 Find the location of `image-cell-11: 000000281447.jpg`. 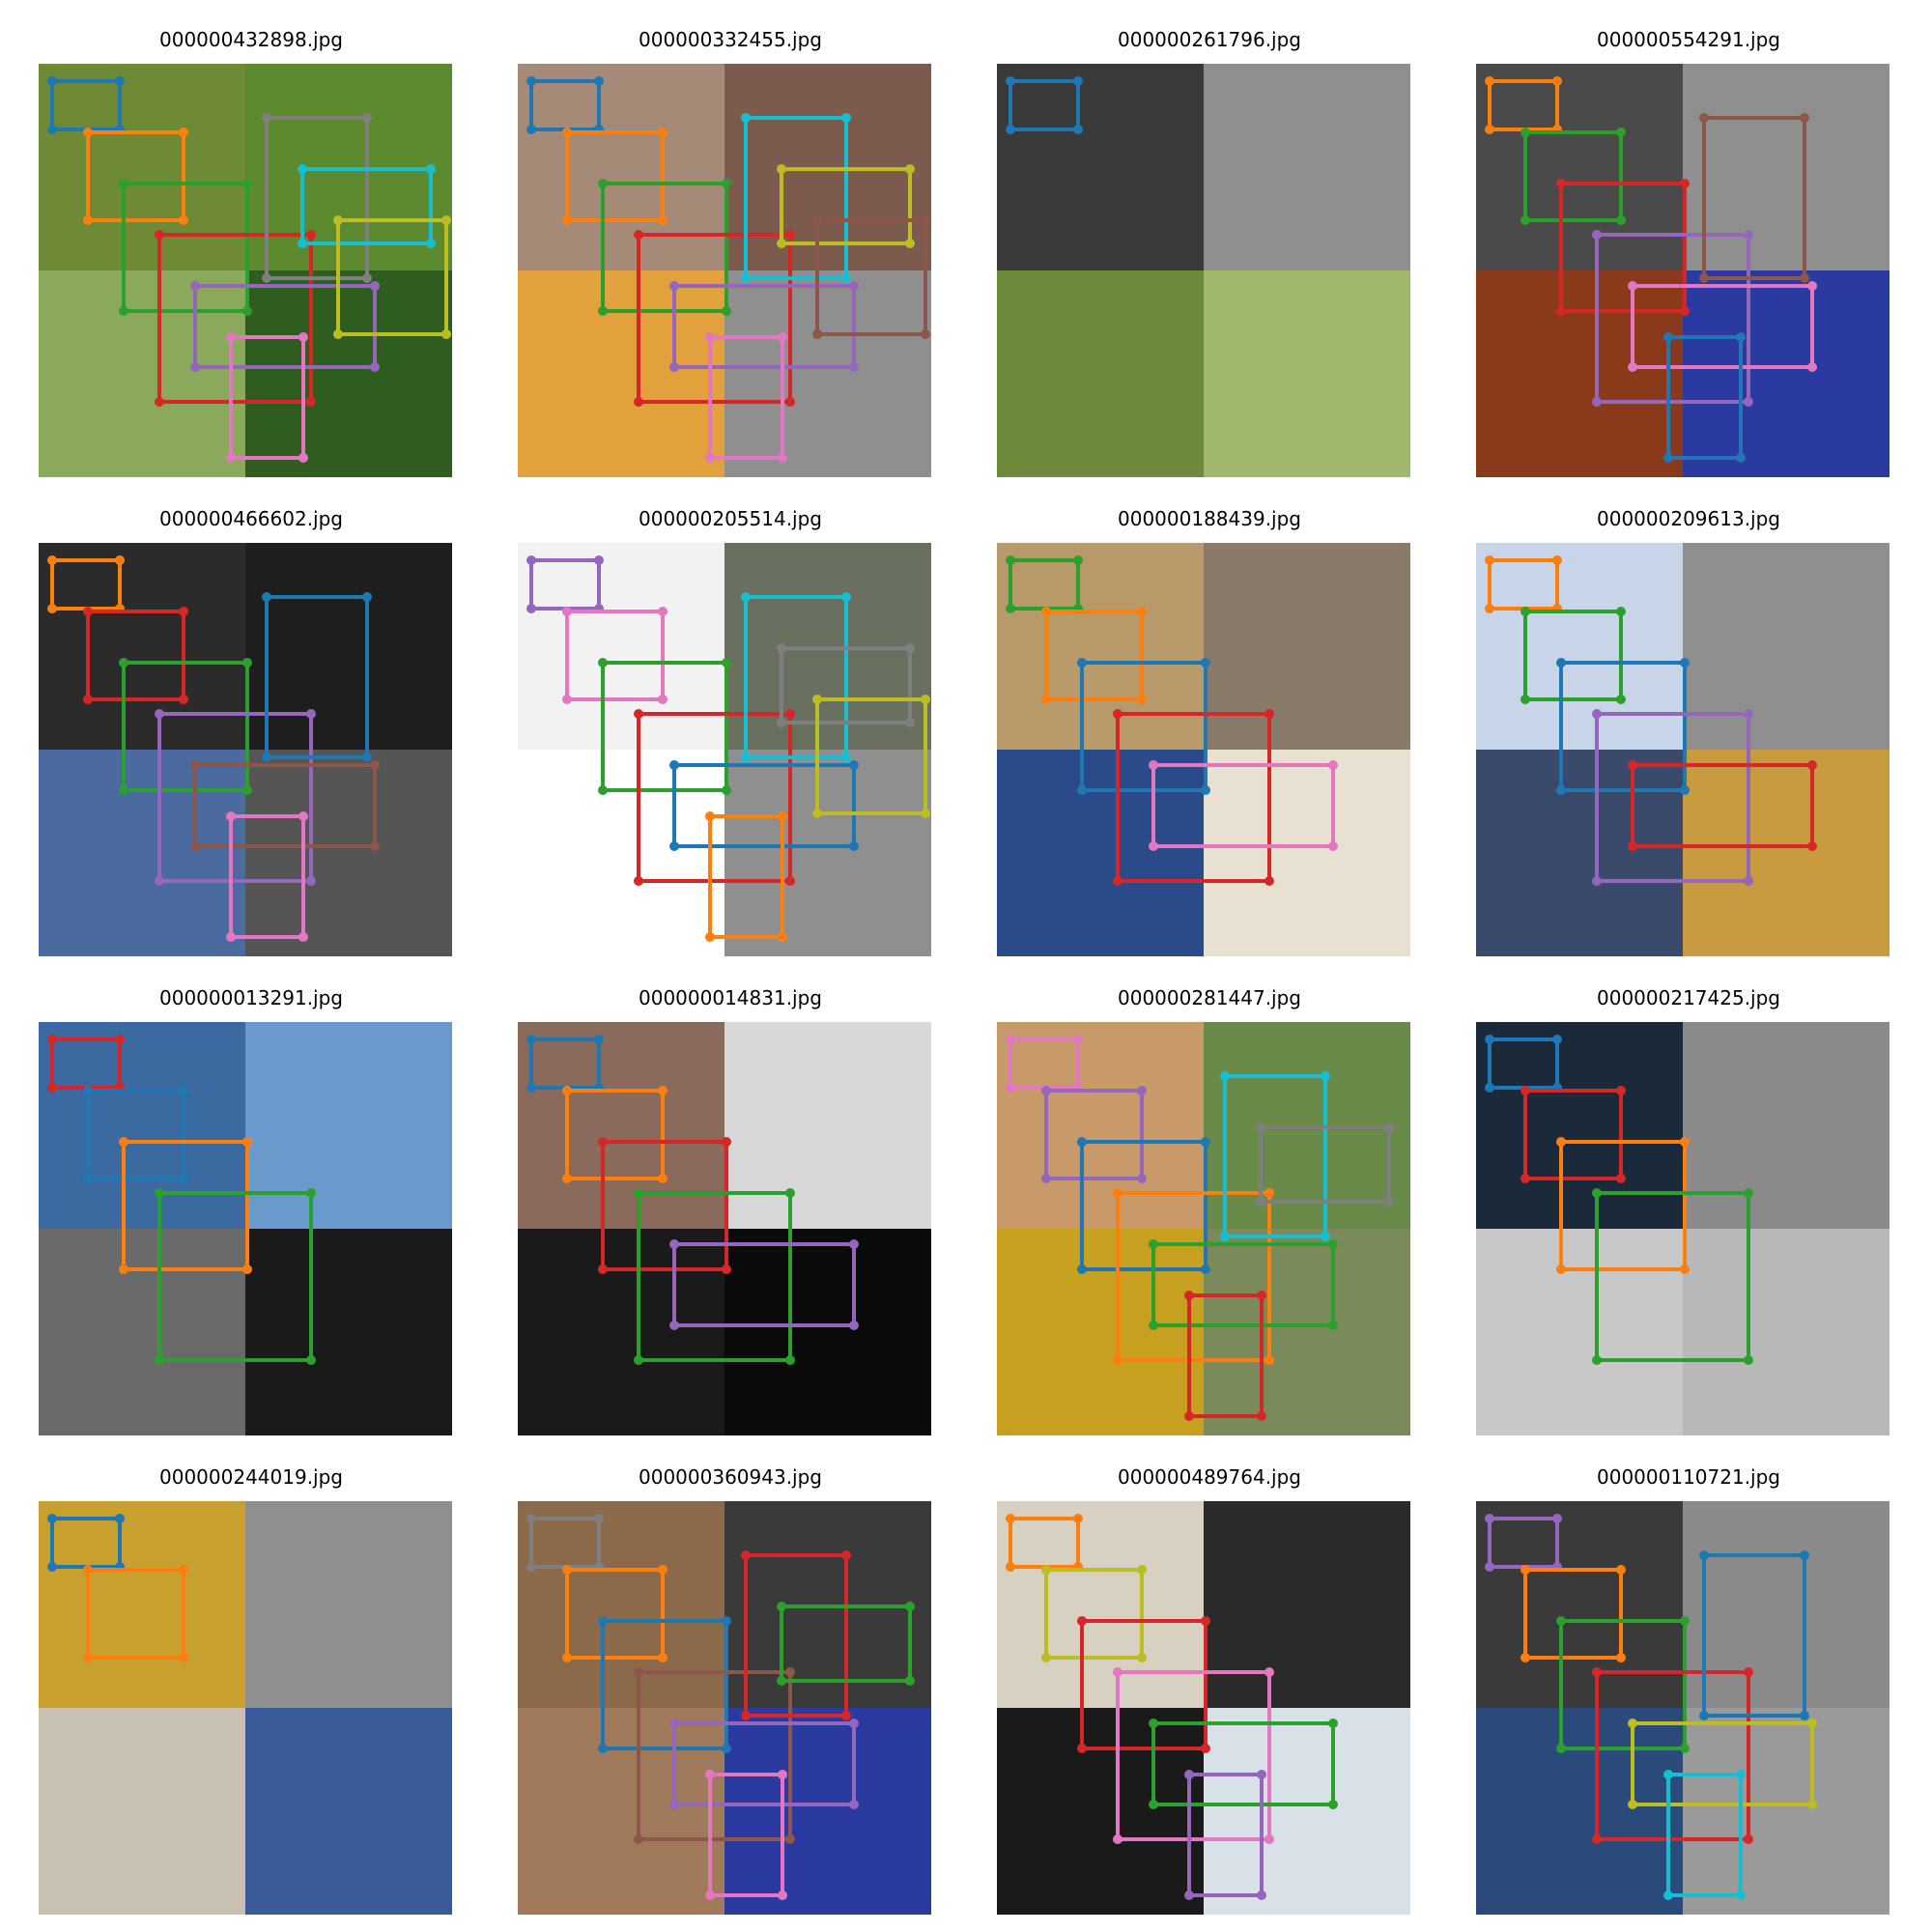

image-cell-11: 000000281447.jpg is located at coordinates (1209, 1212).